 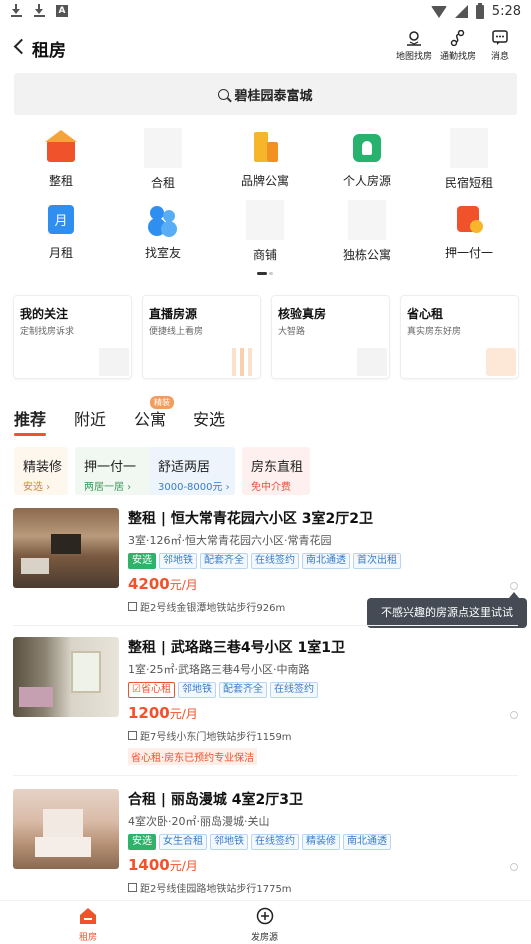 I want to click on category-personal-listing: 个人房源, so click(x=367, y=159).